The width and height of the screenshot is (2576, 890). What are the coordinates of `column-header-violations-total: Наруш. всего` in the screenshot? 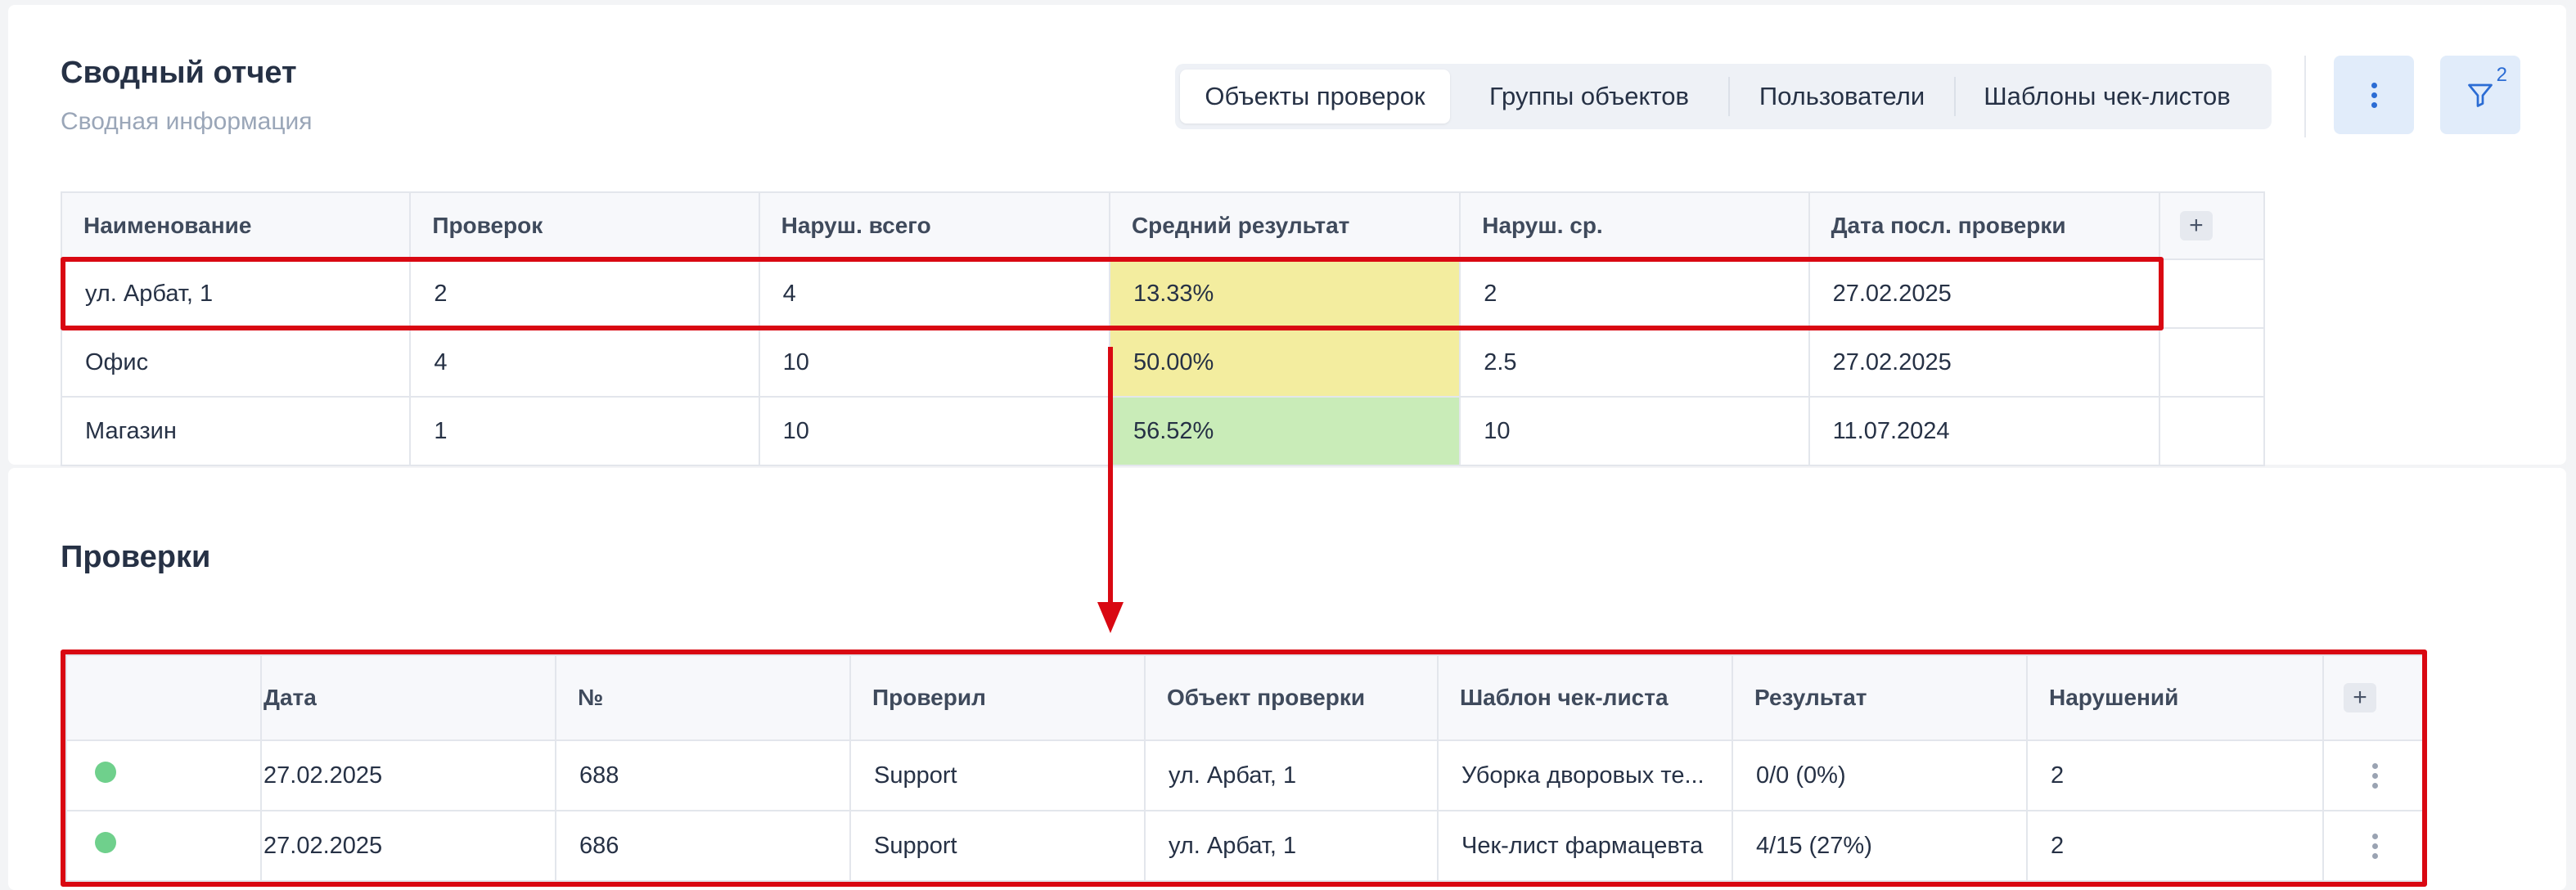 It's located at (934, 225).